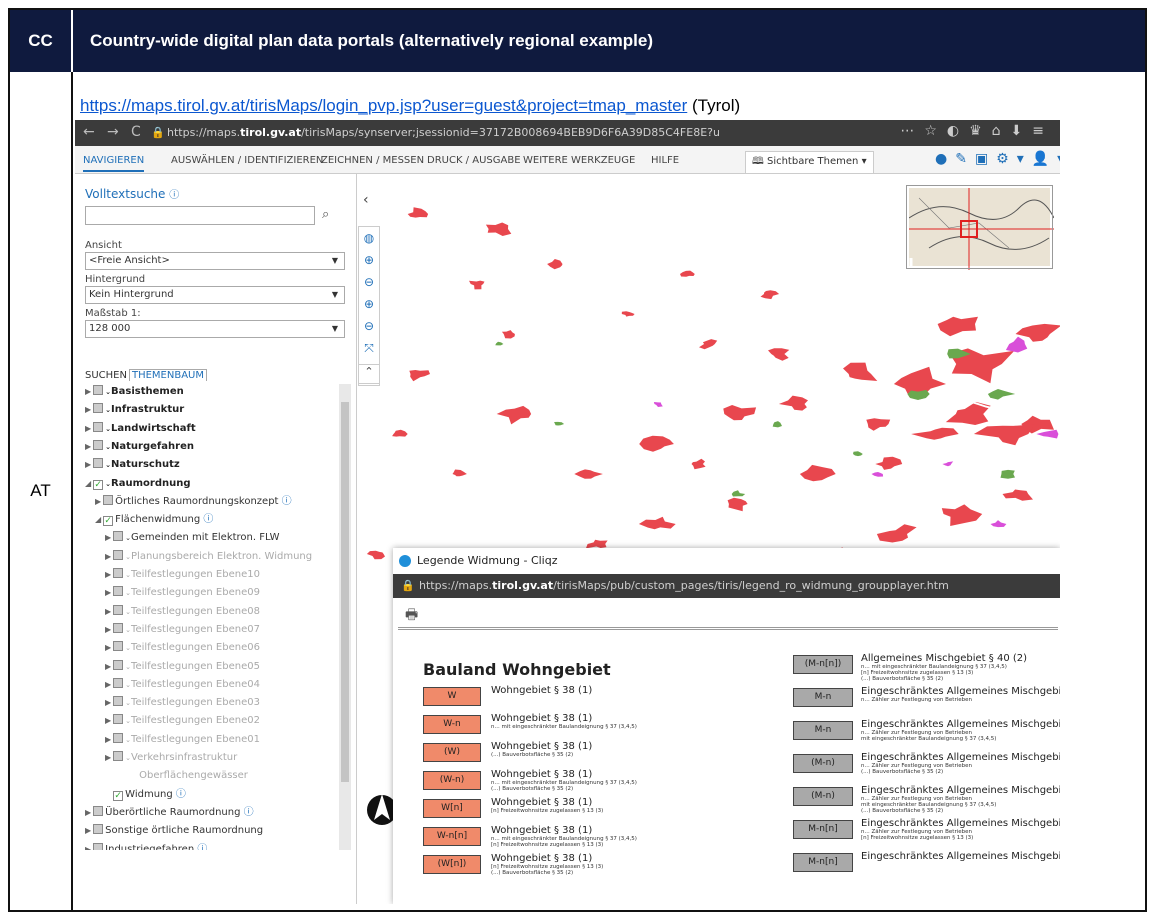 The width and height of the screenshot is (1156, 920). I want to click on visible-themes-dropdown: 🕮 Sichtbare Themen ▾, so click(809, 162).